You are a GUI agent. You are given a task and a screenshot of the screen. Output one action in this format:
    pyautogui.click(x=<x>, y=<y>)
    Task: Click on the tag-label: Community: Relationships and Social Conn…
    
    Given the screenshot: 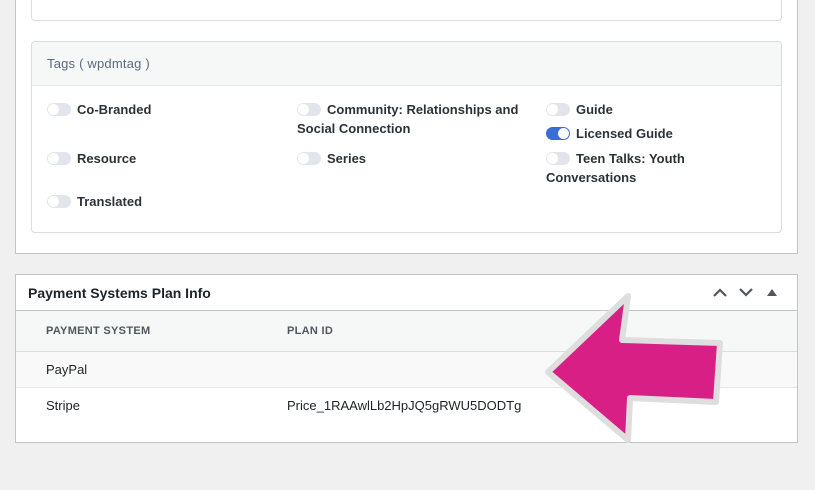 What is the action you would take?
    pyautogui.click(x=408, y=119)
    